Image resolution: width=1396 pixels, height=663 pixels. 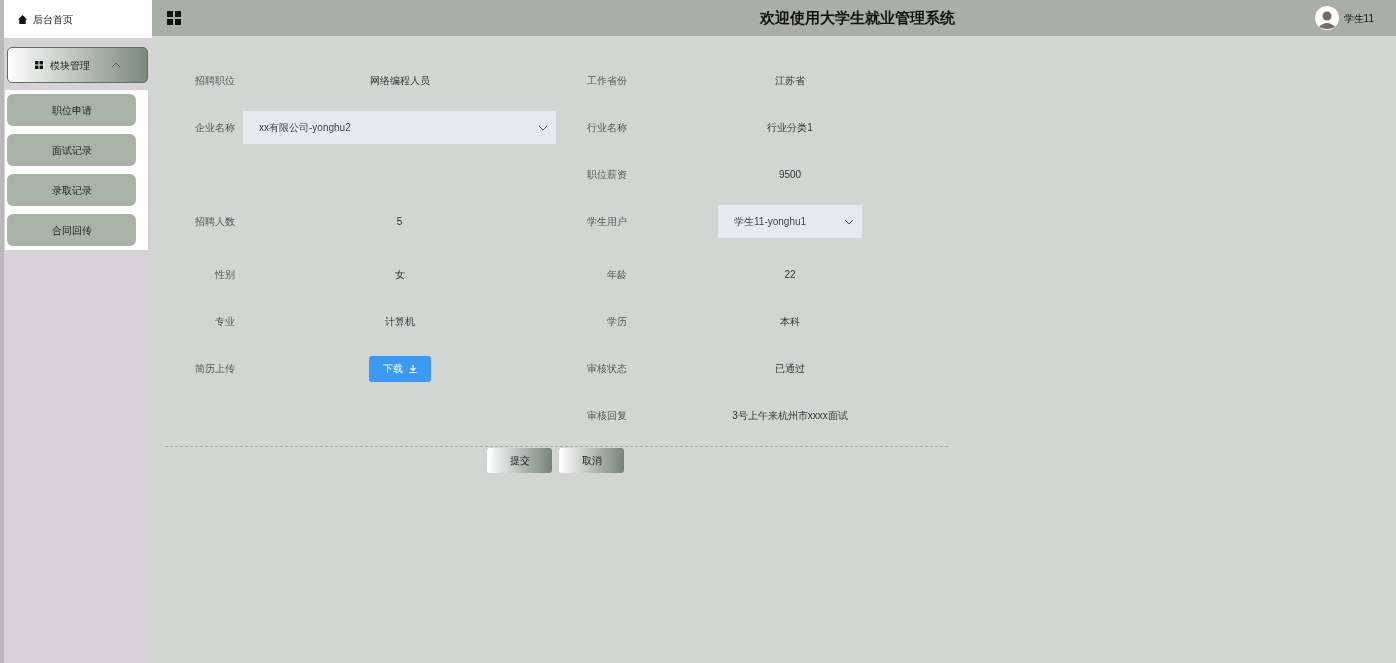 What do you see at coordinates (1358, 18) in the screenshot?
I see `user-name: 学生11` at bounding box center [1358, 18].